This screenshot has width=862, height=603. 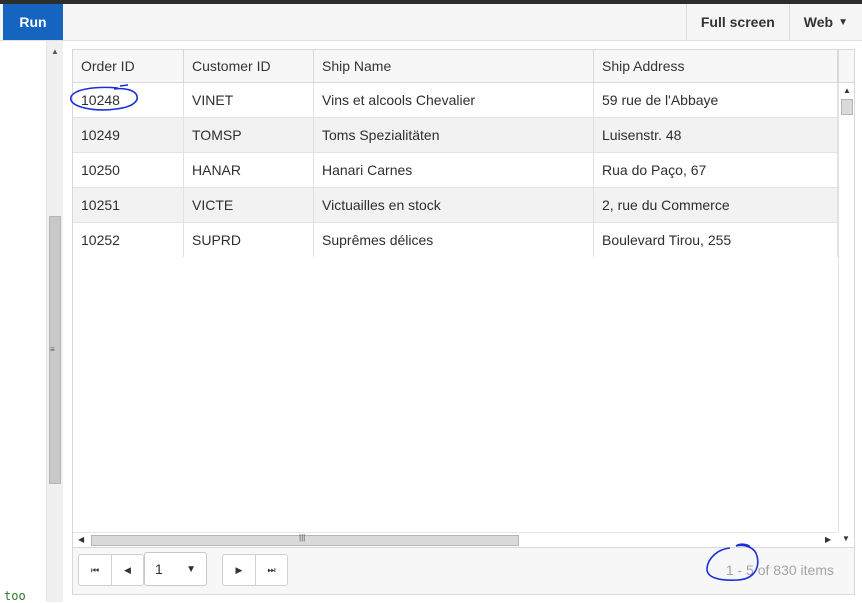 I want to click on fullscreen-button: Full screen, so click(x=737, y=22).